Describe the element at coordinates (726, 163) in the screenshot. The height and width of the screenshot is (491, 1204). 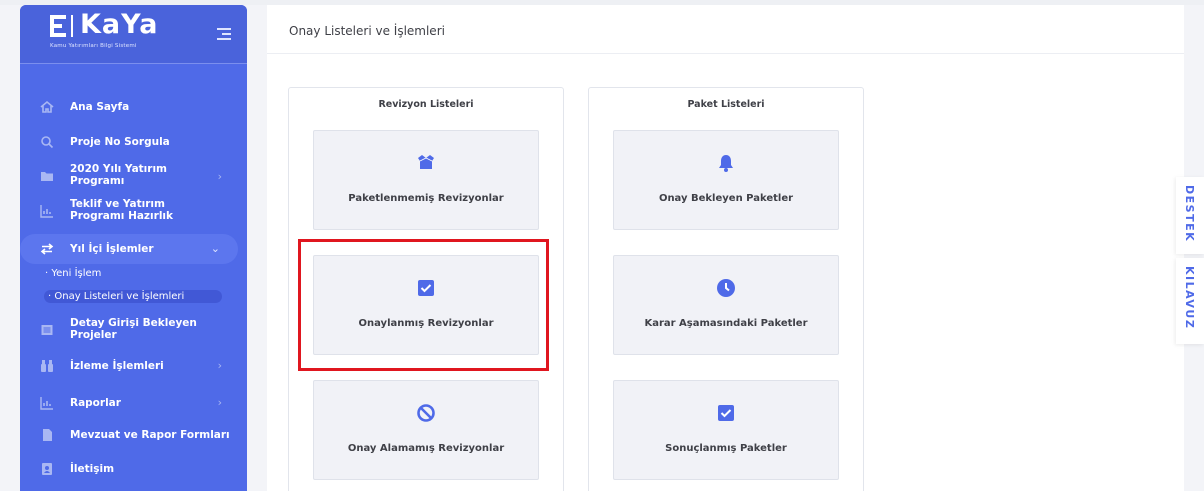
I see `bell-icon` at that location.